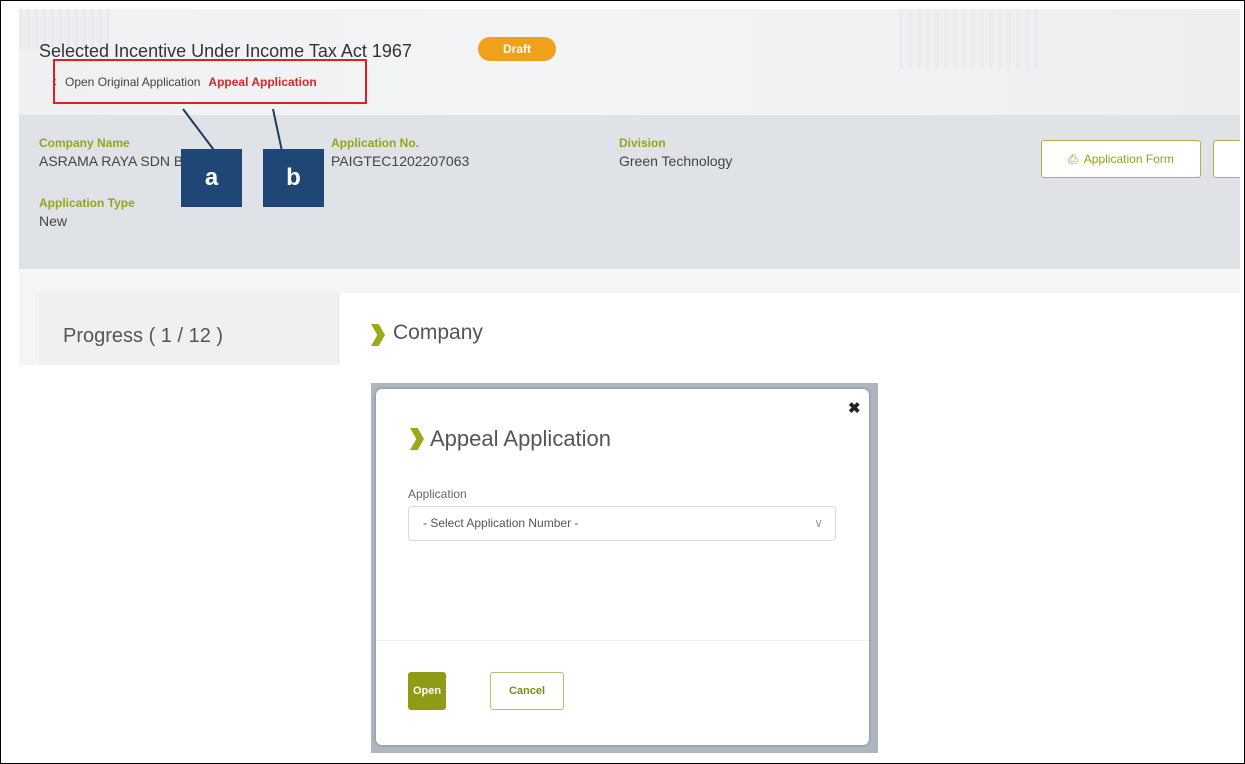 This screenshot has width=1245, height=764. I want to click on application-number-select: - Select Application Number - ∨, so click(622, 523).